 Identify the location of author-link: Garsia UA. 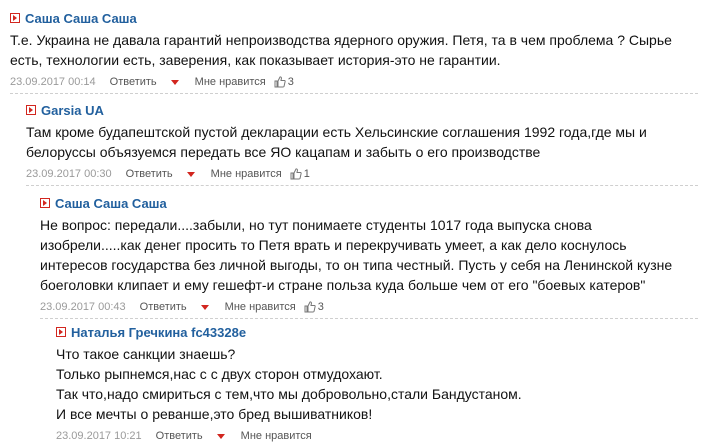
(72, 110).